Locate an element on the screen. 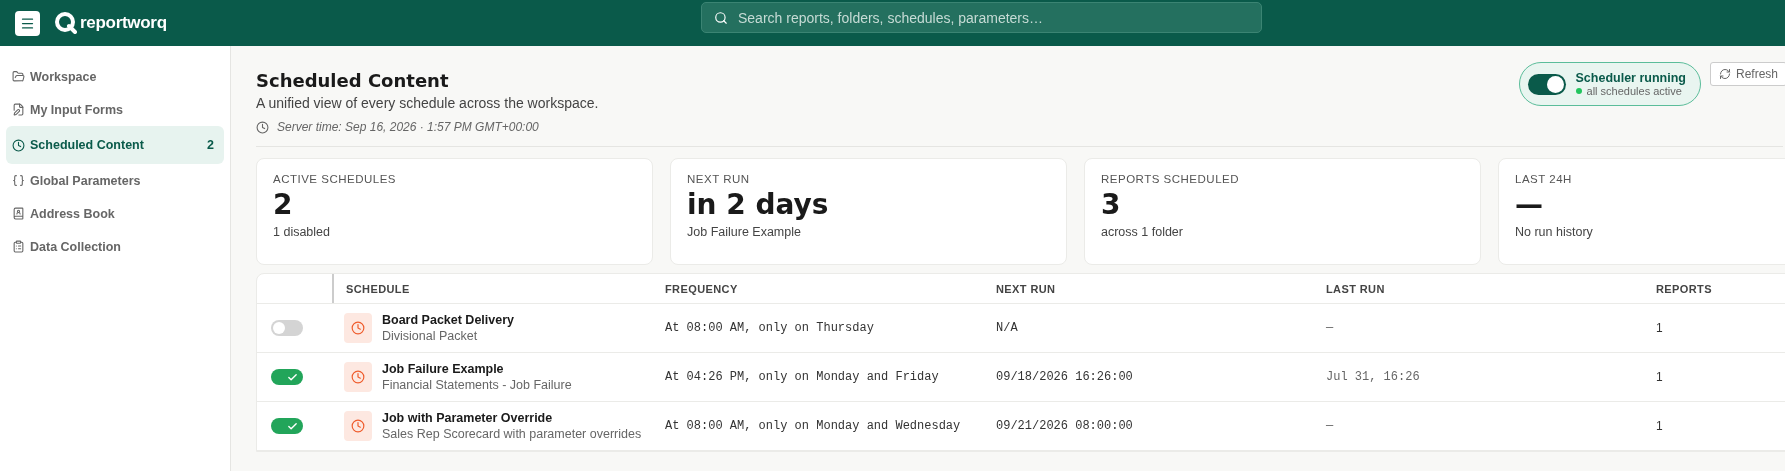 Image resolution: width=1785 pixels, height=471 pixels. server-time: Server time: Sep 16, 2026 · 1:57 PM GMT+00:00 is located at coordinates (408, 127).